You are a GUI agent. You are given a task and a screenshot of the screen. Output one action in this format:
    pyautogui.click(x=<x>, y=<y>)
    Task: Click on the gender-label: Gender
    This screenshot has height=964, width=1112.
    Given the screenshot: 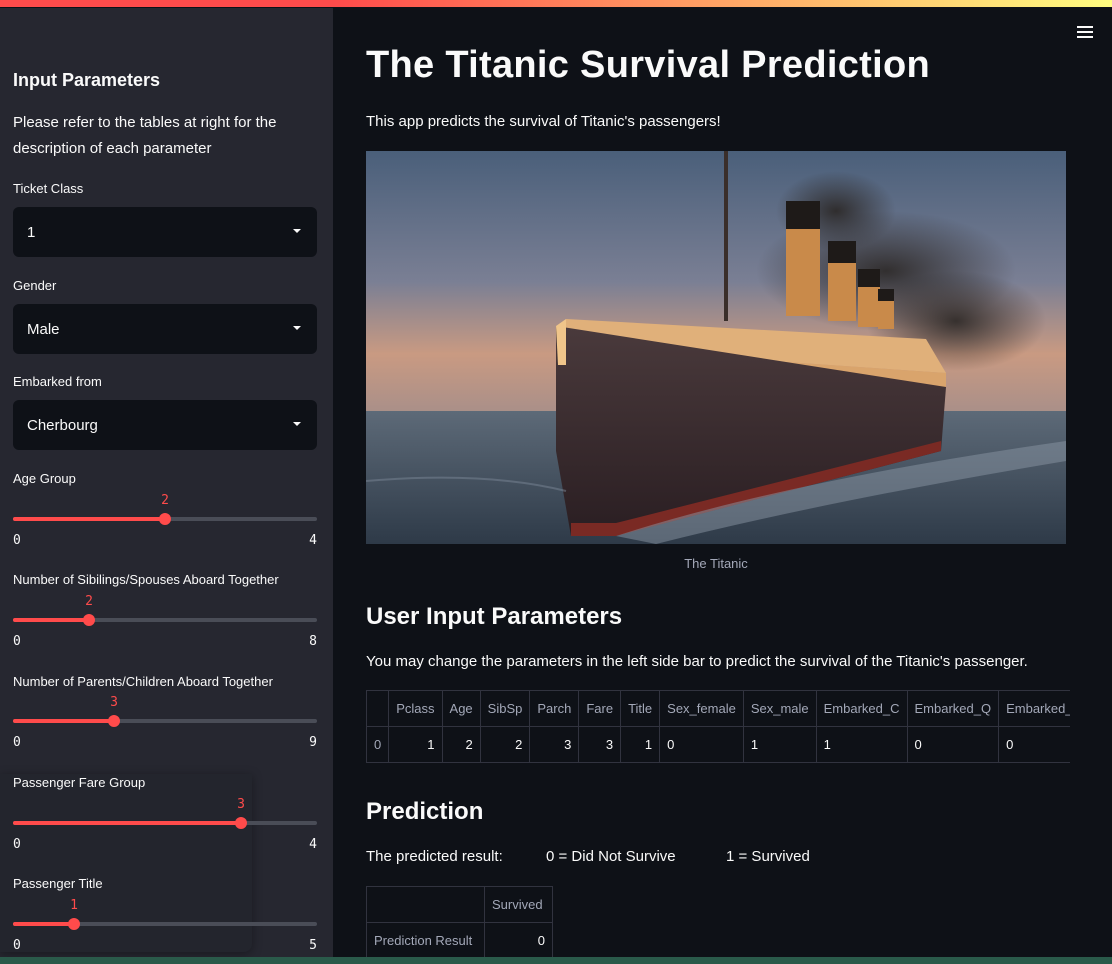 What is the action you would take?
    pyautogui.click(x=35, y=285)
    